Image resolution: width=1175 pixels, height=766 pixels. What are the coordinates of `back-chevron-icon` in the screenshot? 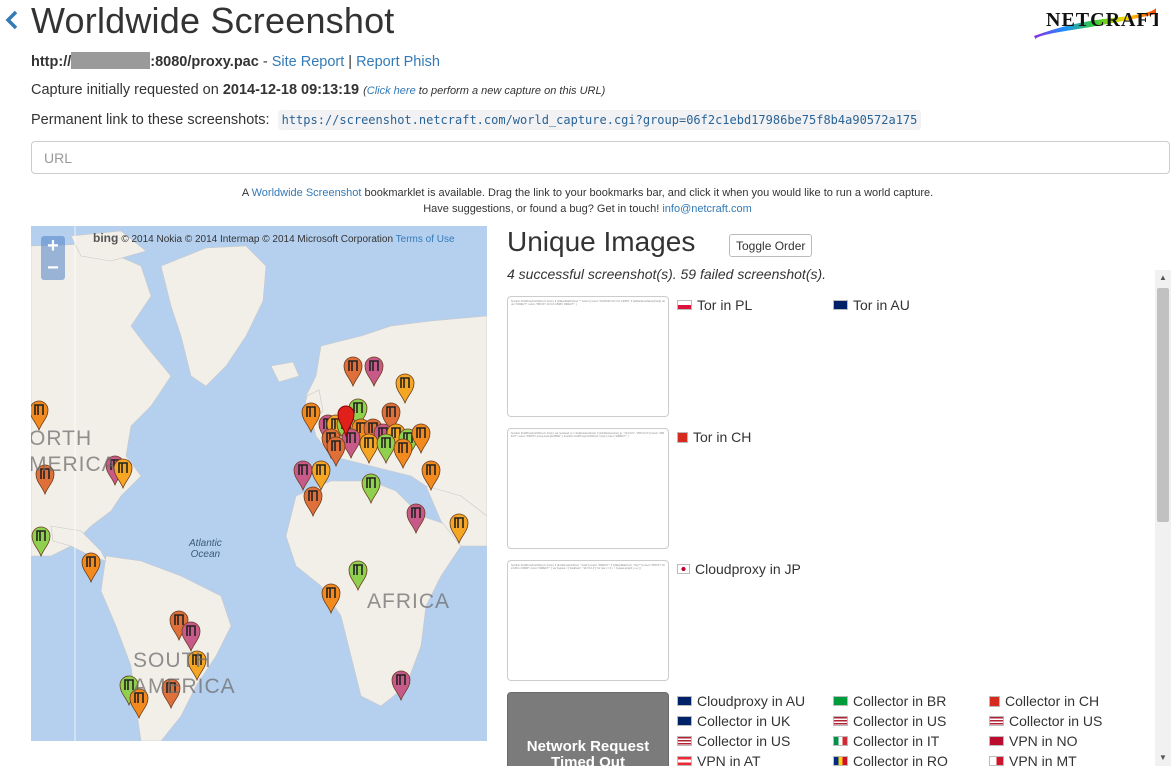 It's located at (12, 20).